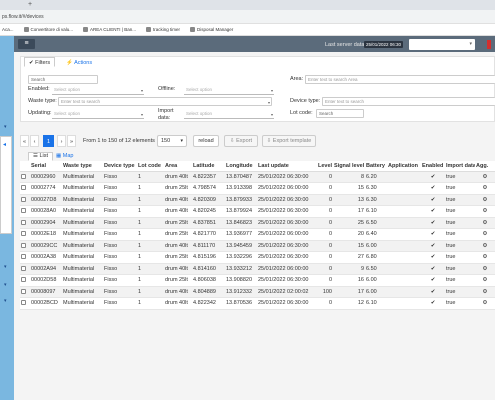 This screenshot has height=400, width=495. Describe the element at coordinates (349, 166) in the screenshot. I see `column-header: Signal level` at that location.